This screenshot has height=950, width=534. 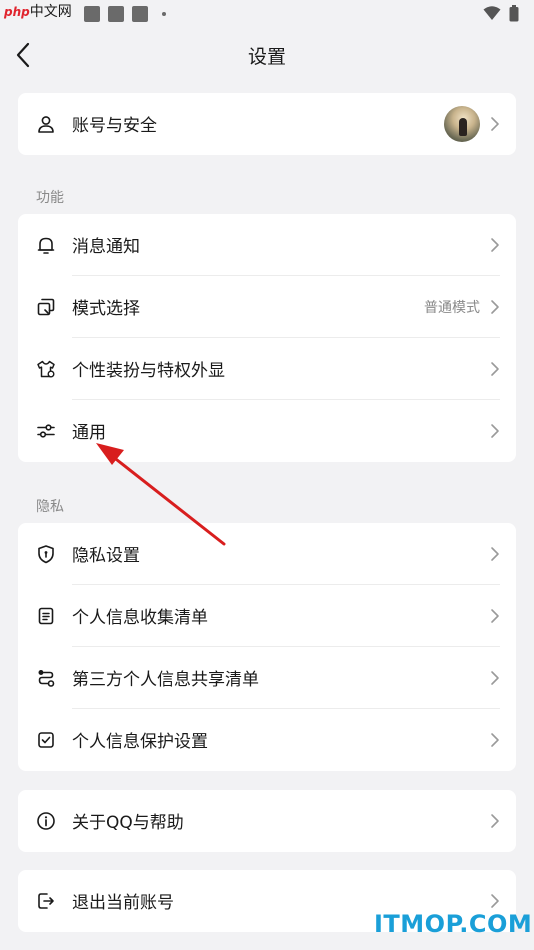 What do you see at coordinates (50, 507) in the screenshot?
I see `section-header-privacy: 隐私` at bounding box center [50, 507].